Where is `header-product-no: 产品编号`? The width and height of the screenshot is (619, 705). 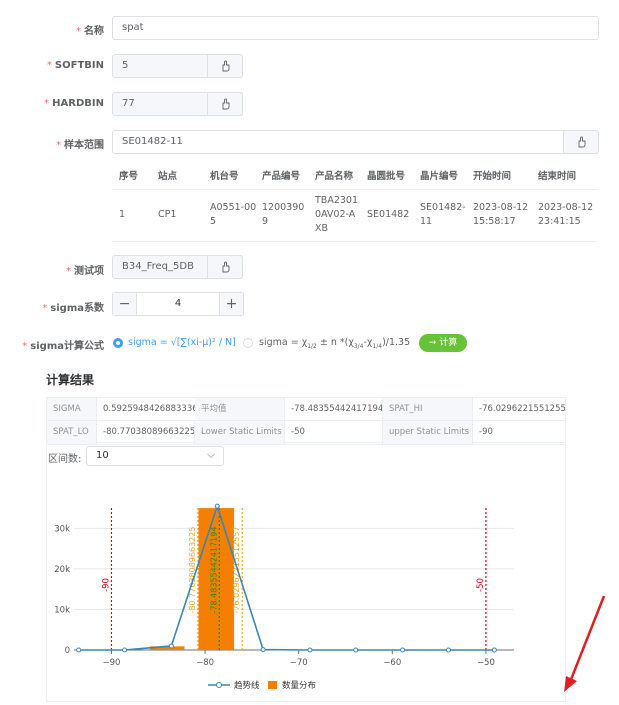
header-product-no: 产品编号 is located at coordinates (281, 176).